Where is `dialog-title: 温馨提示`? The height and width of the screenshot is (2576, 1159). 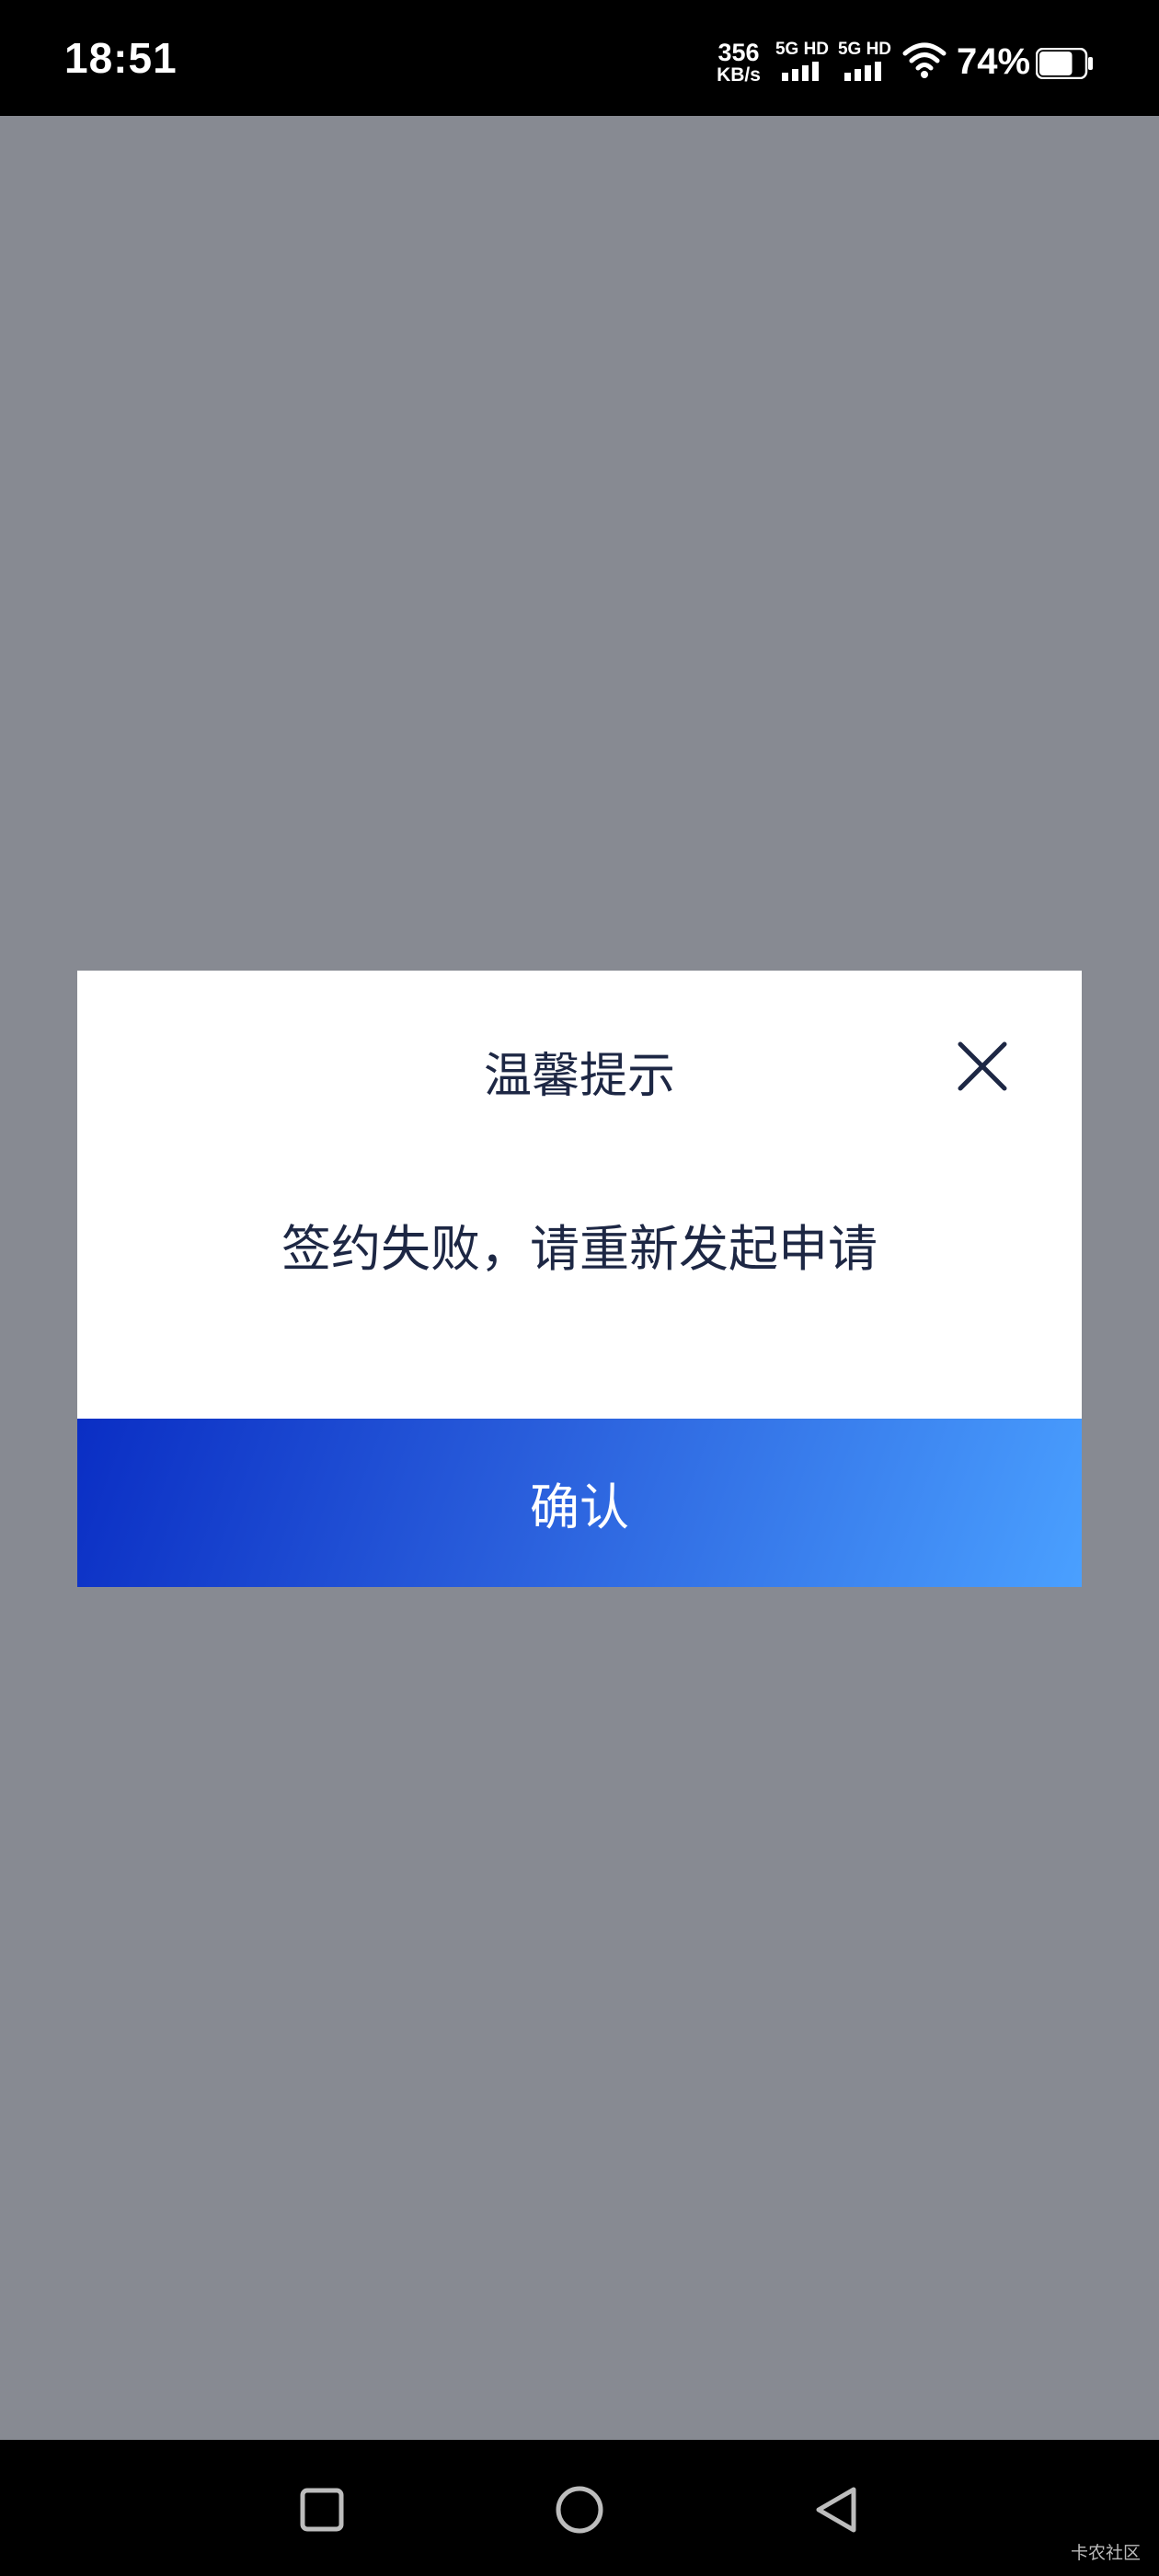
dialog-title: 温馨提示 is located at coordinates (579, 1076).